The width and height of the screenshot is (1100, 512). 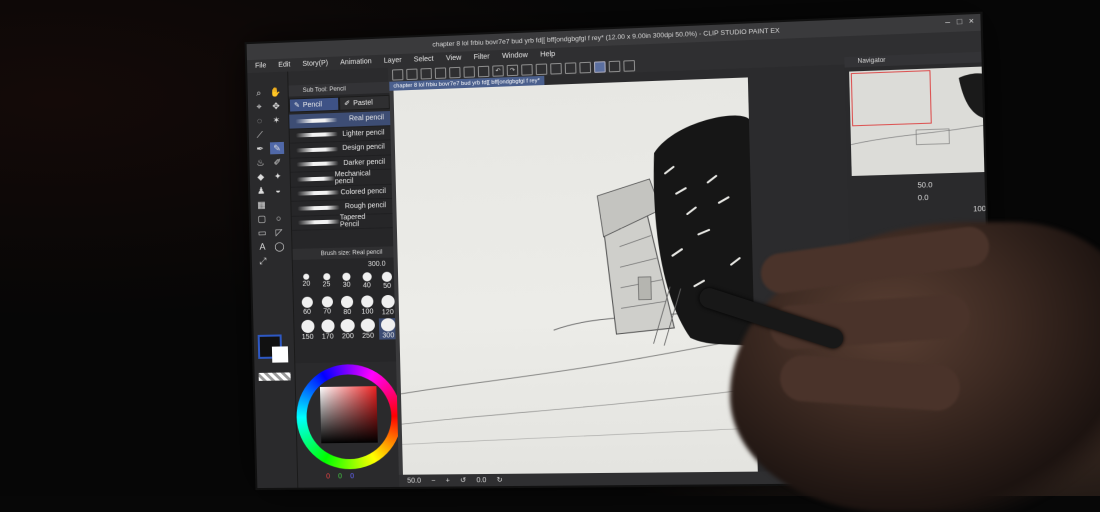 What do you see at coordinates (278, 190) in the screenshot?
I see `fill-tool-icon: ◒` at bounding box center [278, 190].